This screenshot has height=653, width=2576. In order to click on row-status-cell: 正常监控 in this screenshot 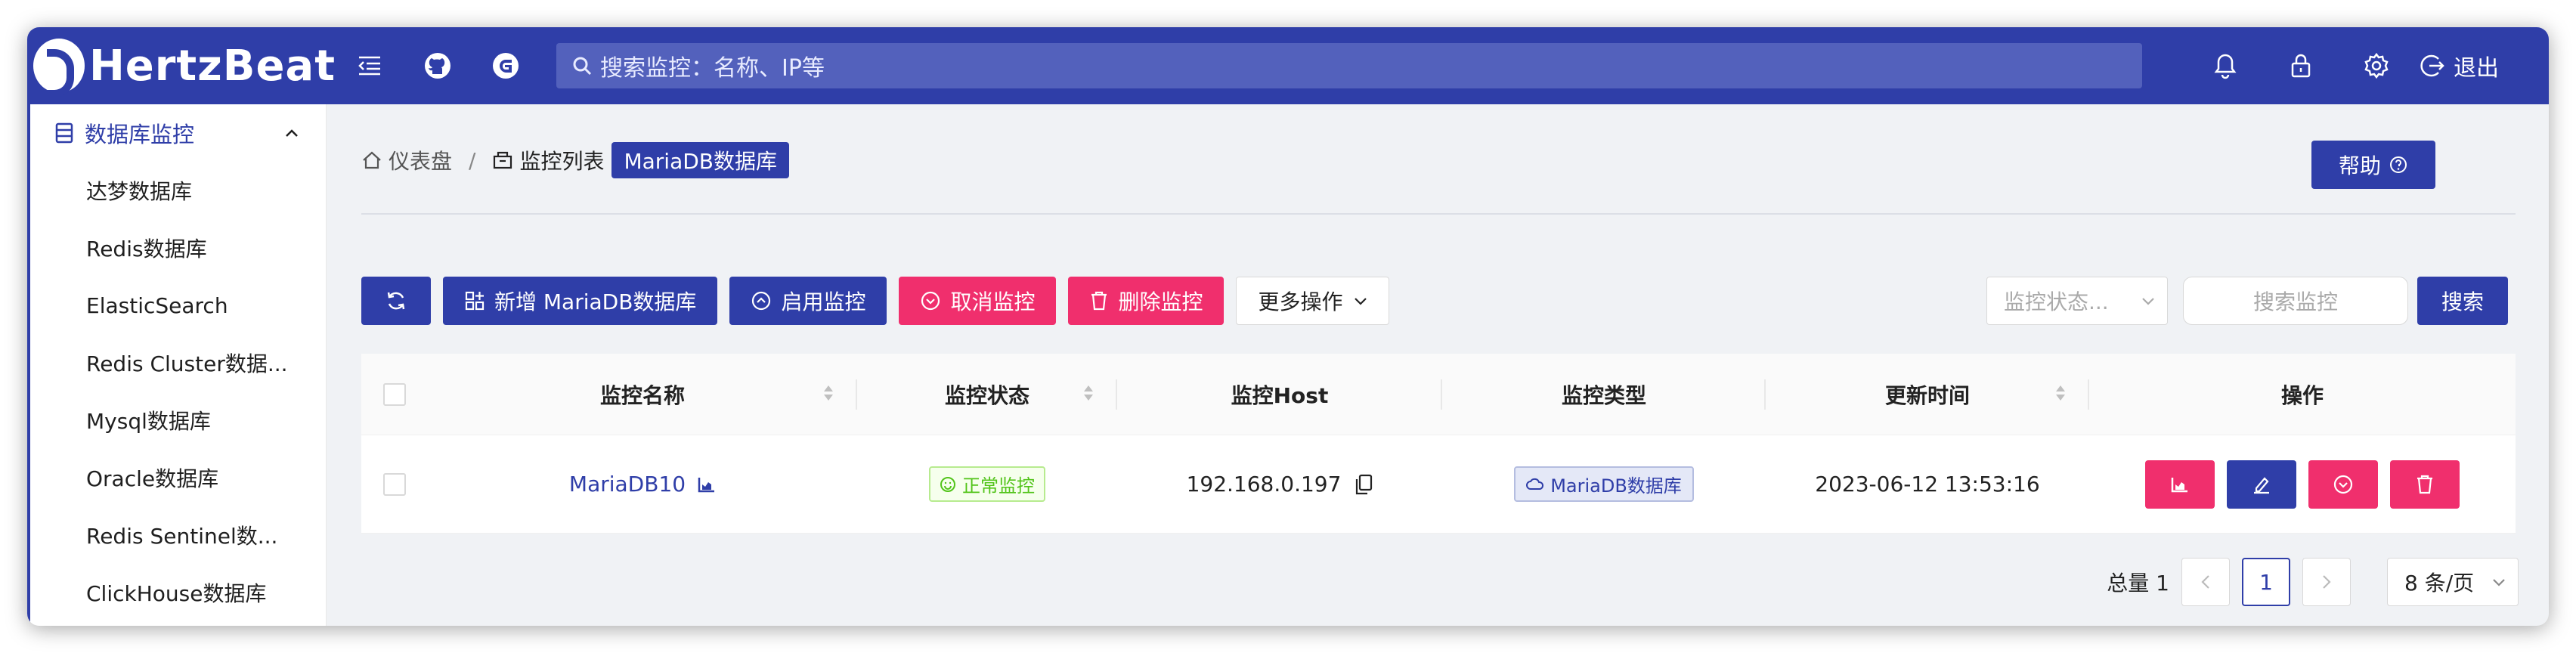, I will do `click(987, 484)`.